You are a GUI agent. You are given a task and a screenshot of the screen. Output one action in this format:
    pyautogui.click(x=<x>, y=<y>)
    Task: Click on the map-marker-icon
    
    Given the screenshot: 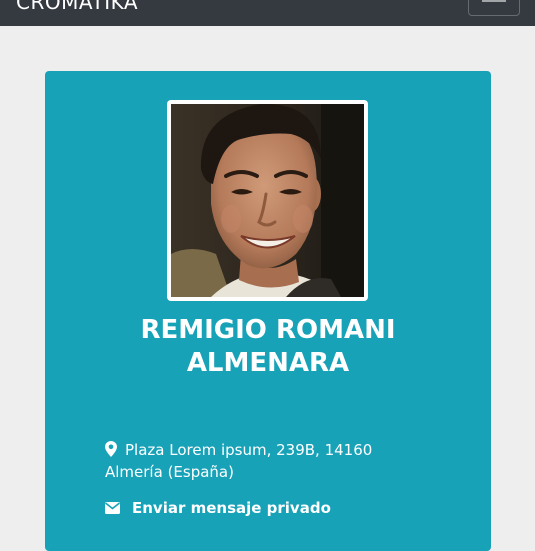 What is the action you would take?
    pyautogui.click(x=111, y=449)
    